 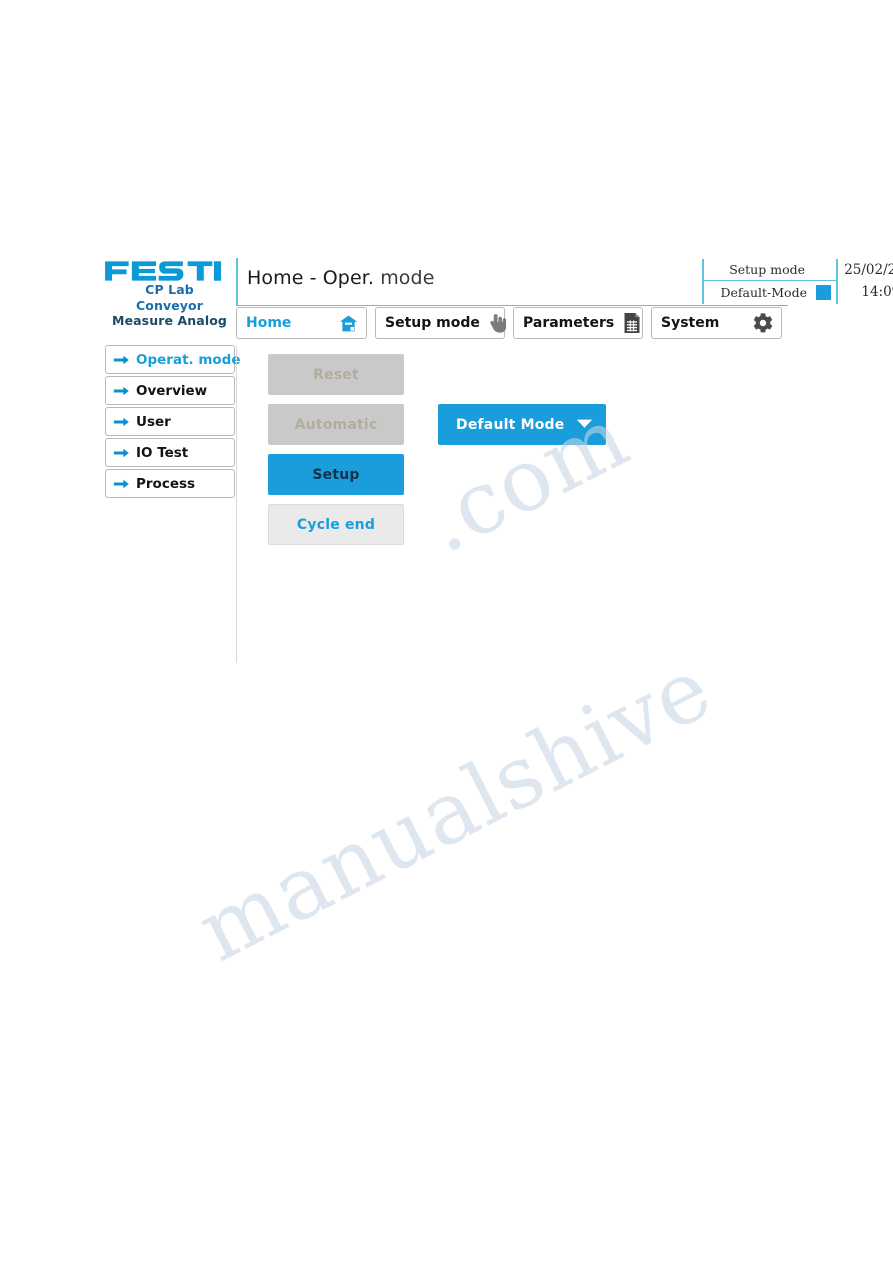 What do you see at coordinates (877, 292) in the screenshot?
I see `header-time: 14:09:46` at bounding box center [877, 292].